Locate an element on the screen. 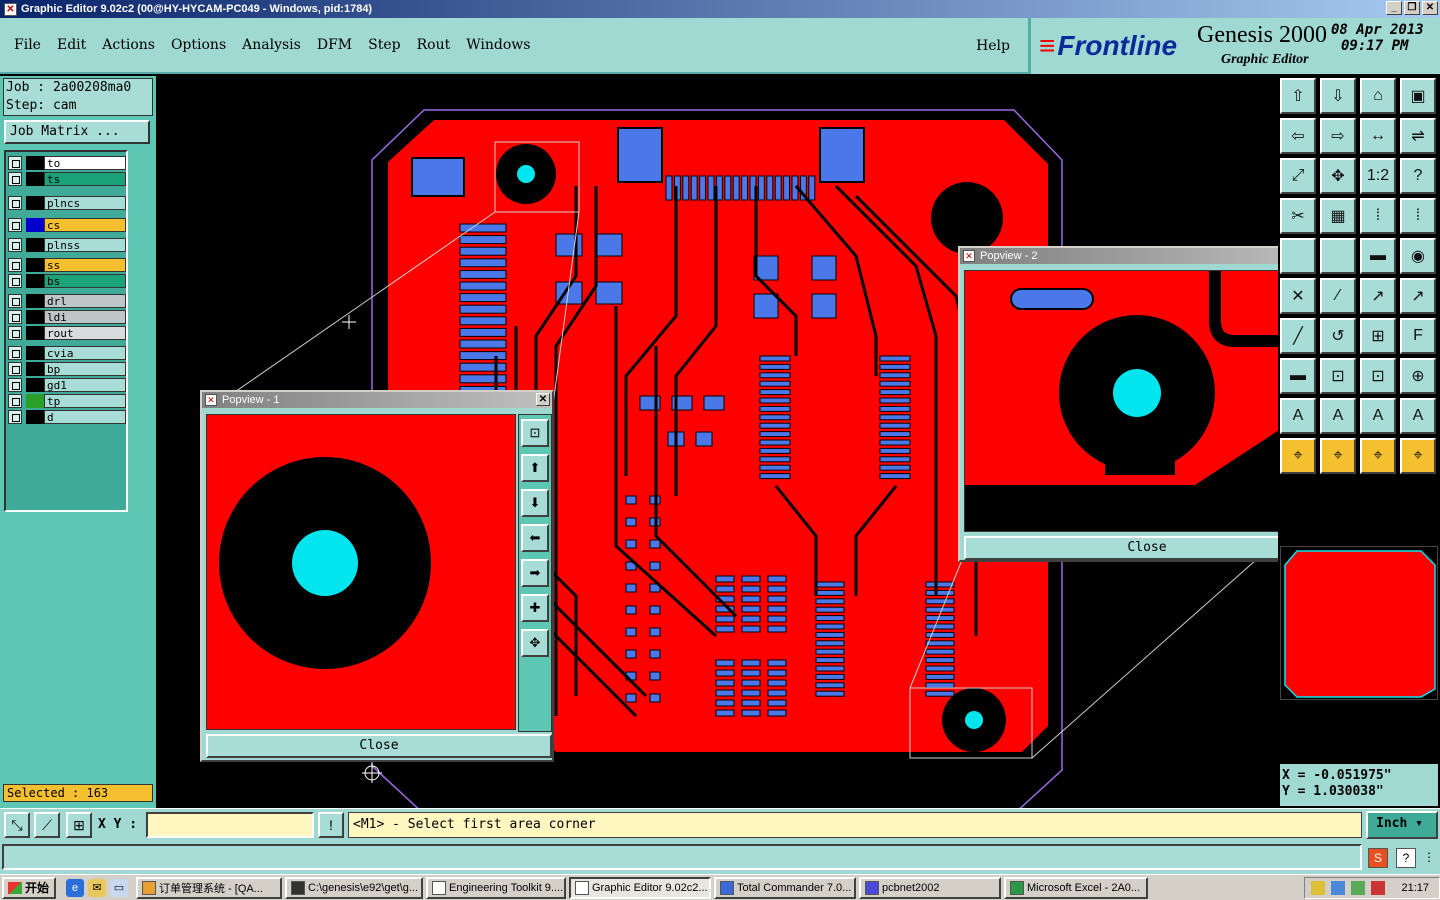 The image size is (1440, 900). edit-icon-3: F is located at coordinates (1418, 336).